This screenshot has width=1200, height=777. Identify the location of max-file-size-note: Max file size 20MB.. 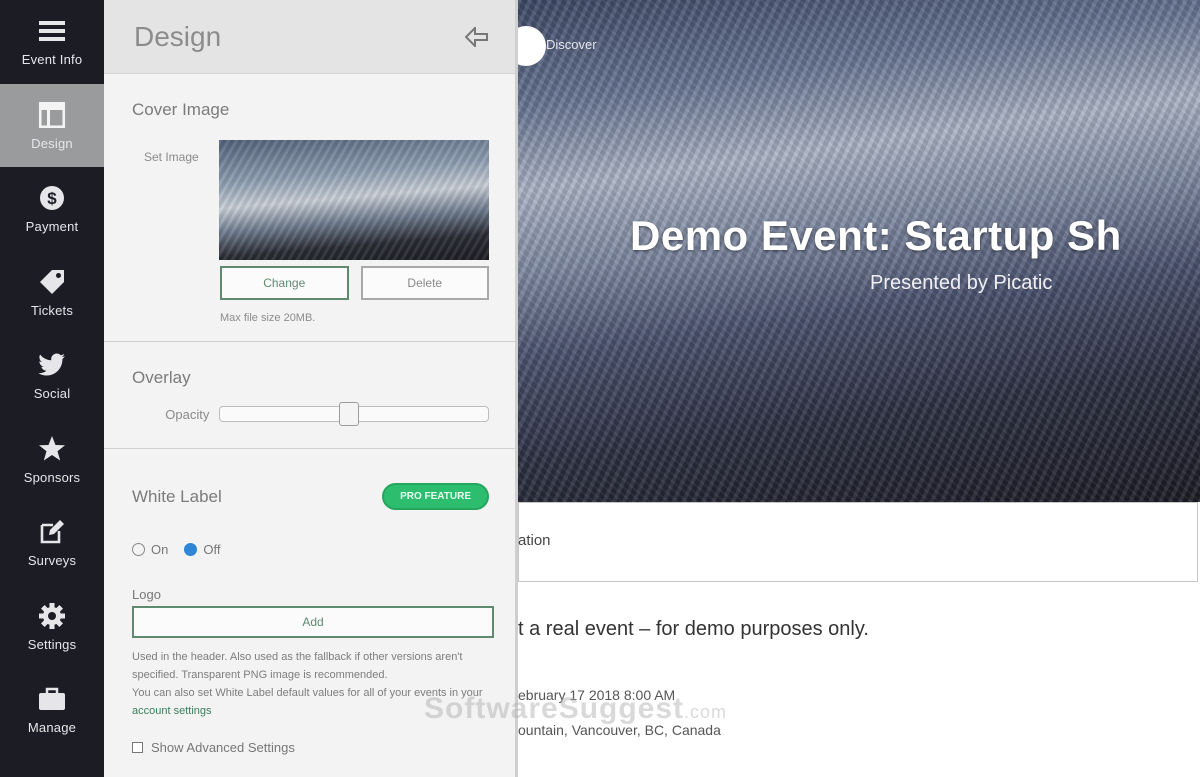
(268, 318).